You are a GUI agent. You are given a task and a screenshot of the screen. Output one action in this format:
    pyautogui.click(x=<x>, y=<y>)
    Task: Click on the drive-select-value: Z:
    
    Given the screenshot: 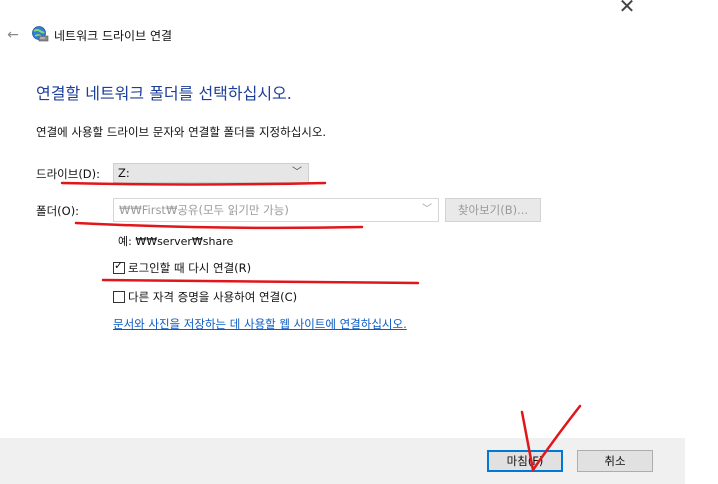 What is the action you would take?
    pyautogui.click(x=124, y=173)
    